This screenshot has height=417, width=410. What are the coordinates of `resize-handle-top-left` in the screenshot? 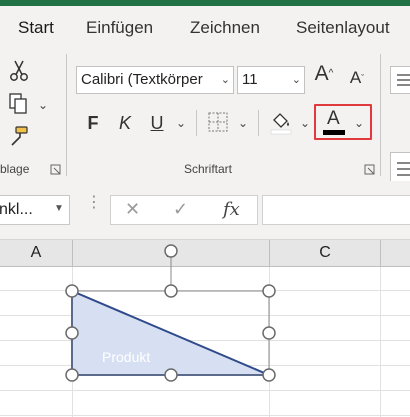 It's located at (72, 291).